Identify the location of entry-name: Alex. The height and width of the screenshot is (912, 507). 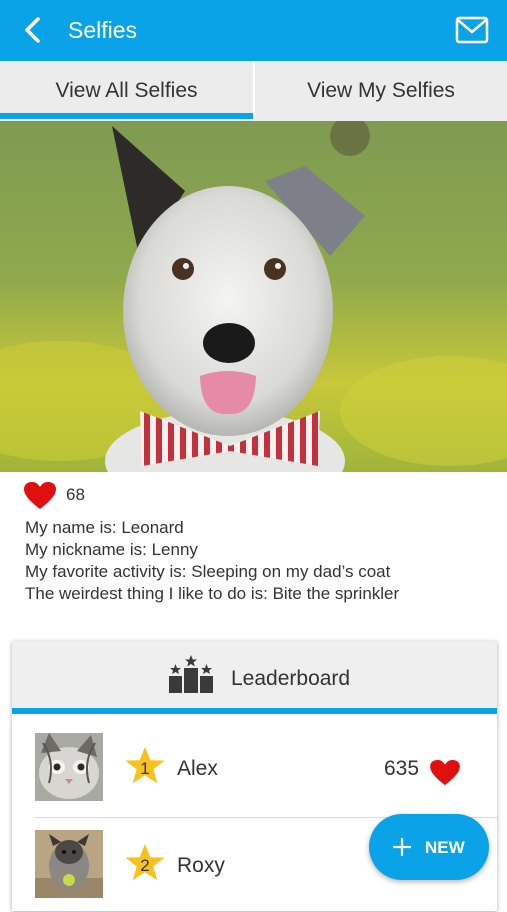
(197, 768).